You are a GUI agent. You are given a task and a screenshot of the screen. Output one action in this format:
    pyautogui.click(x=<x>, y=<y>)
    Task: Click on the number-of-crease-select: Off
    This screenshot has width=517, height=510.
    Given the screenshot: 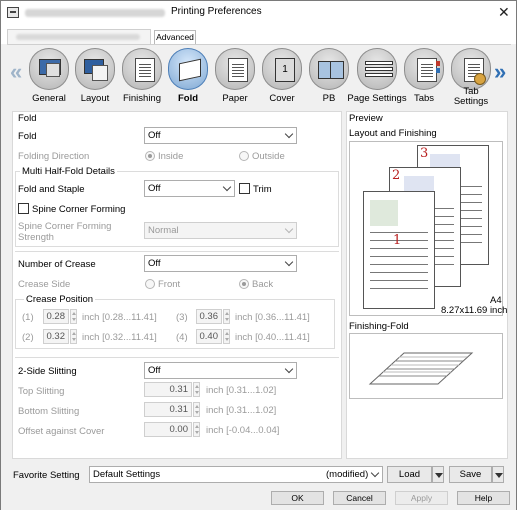 What is the action you would take?
    pyautogui.click(x=220, y=263)
    